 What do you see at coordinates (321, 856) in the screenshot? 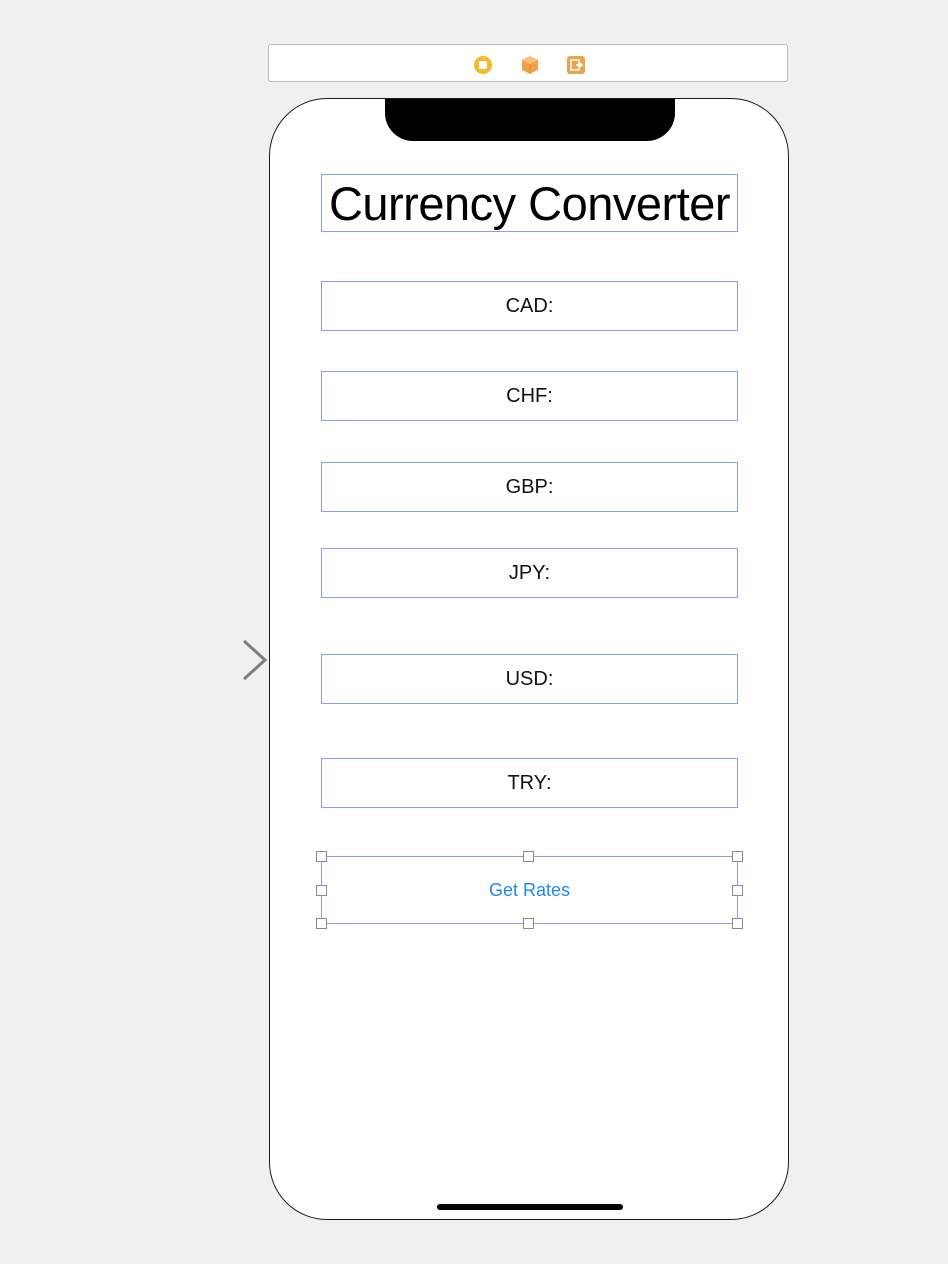
I see `resize-handle-top-left` at bounding box center [321, 856].